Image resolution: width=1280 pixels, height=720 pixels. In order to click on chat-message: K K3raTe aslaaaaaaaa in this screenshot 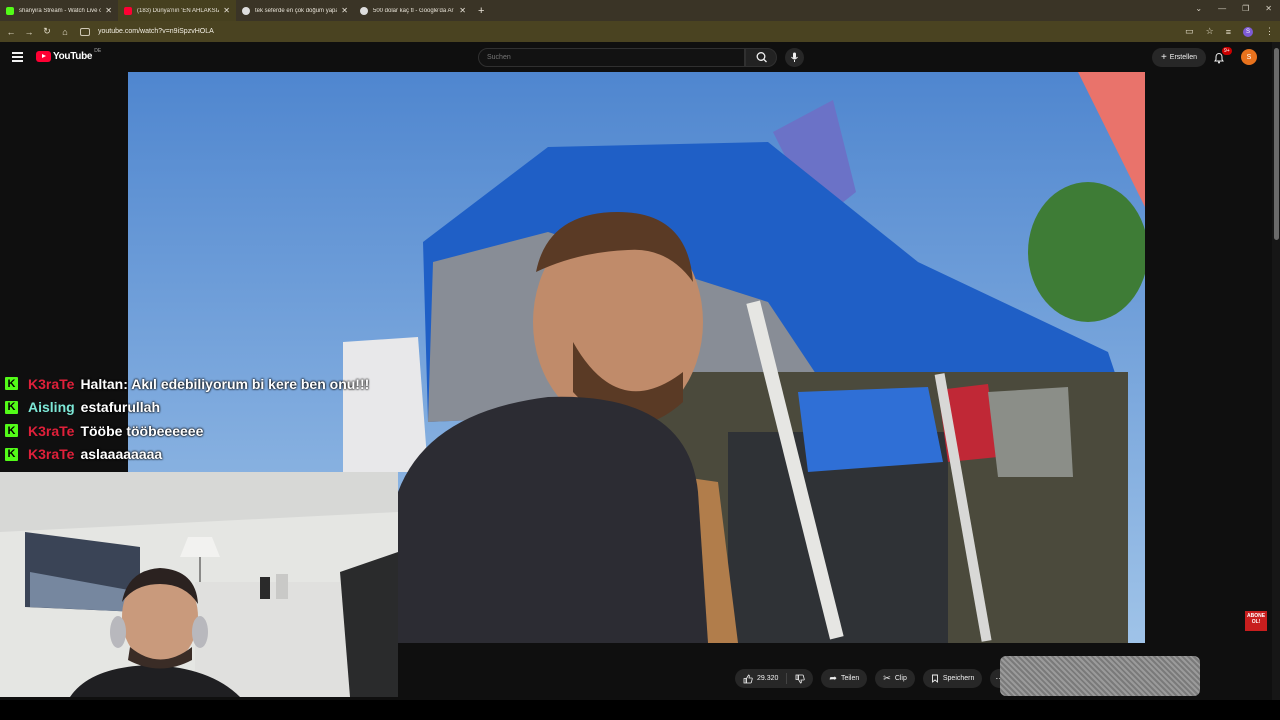, I will do `click(187, 455)`.